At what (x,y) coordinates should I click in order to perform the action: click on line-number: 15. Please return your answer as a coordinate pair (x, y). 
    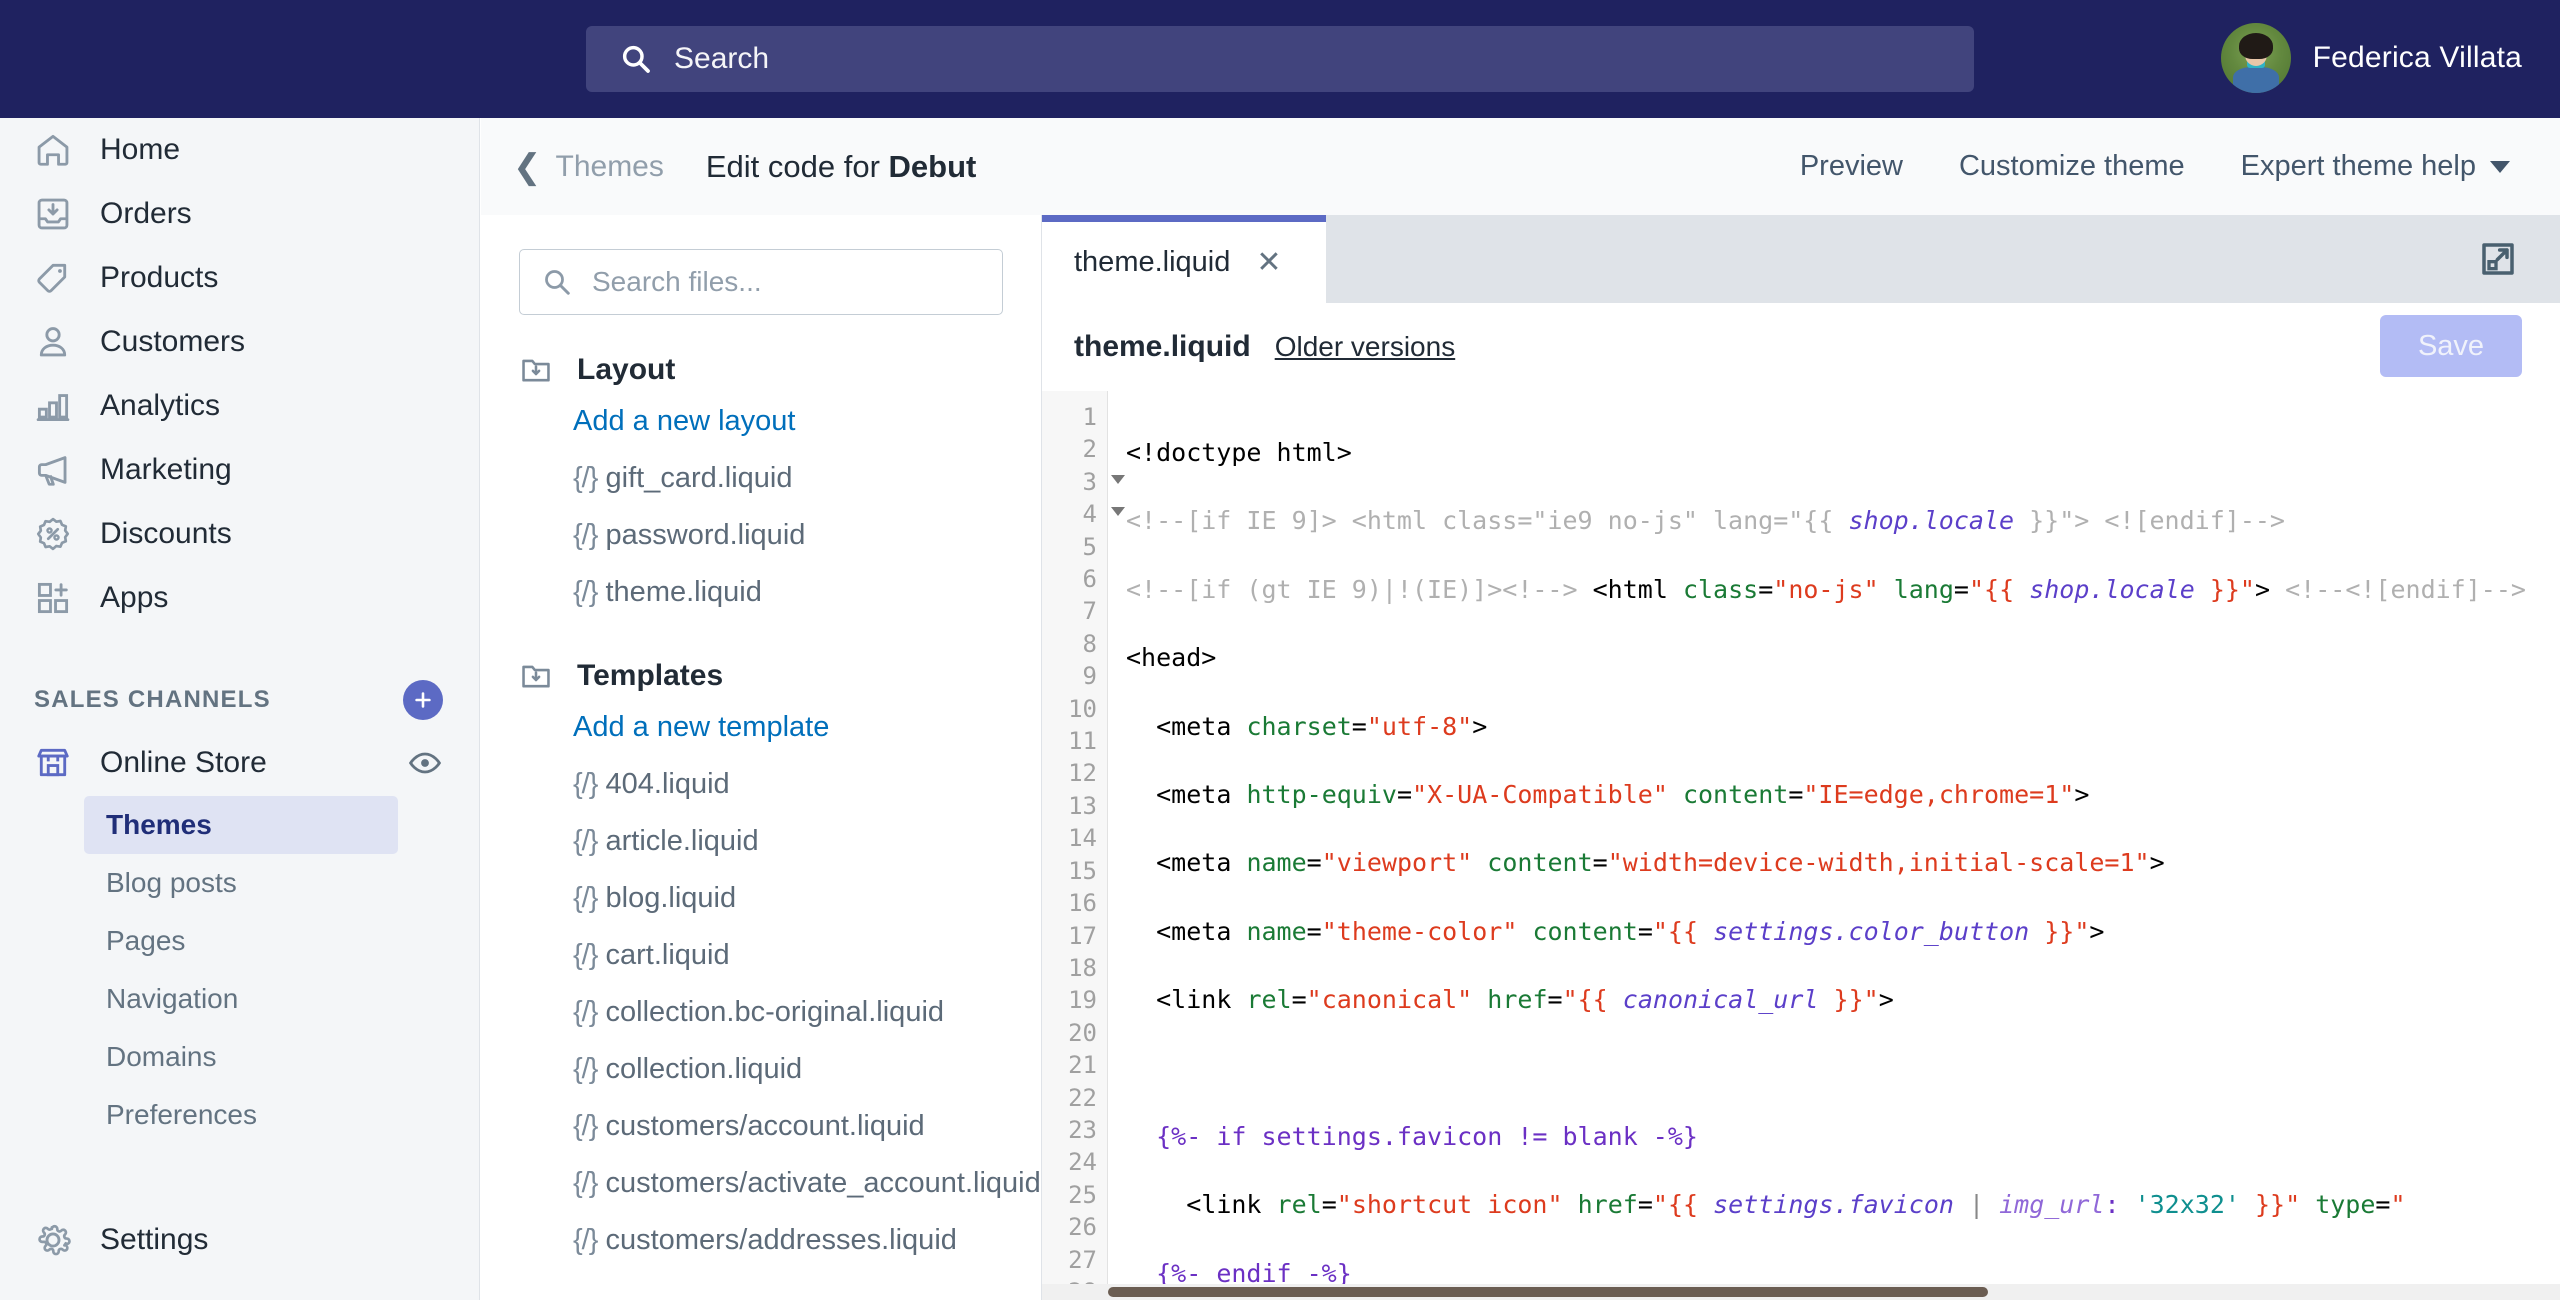
    Looking at the image, I should click on (1082, 870).